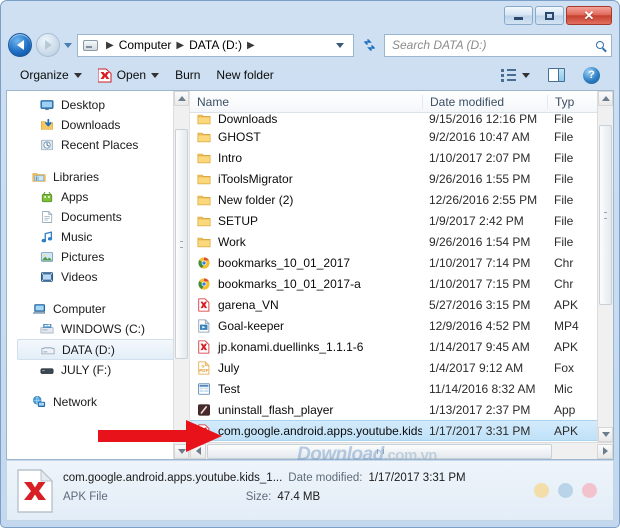 The height and width of the screenshot is (528, 620). I want to click on toolbar-right-group: ?, so click(550, 75).